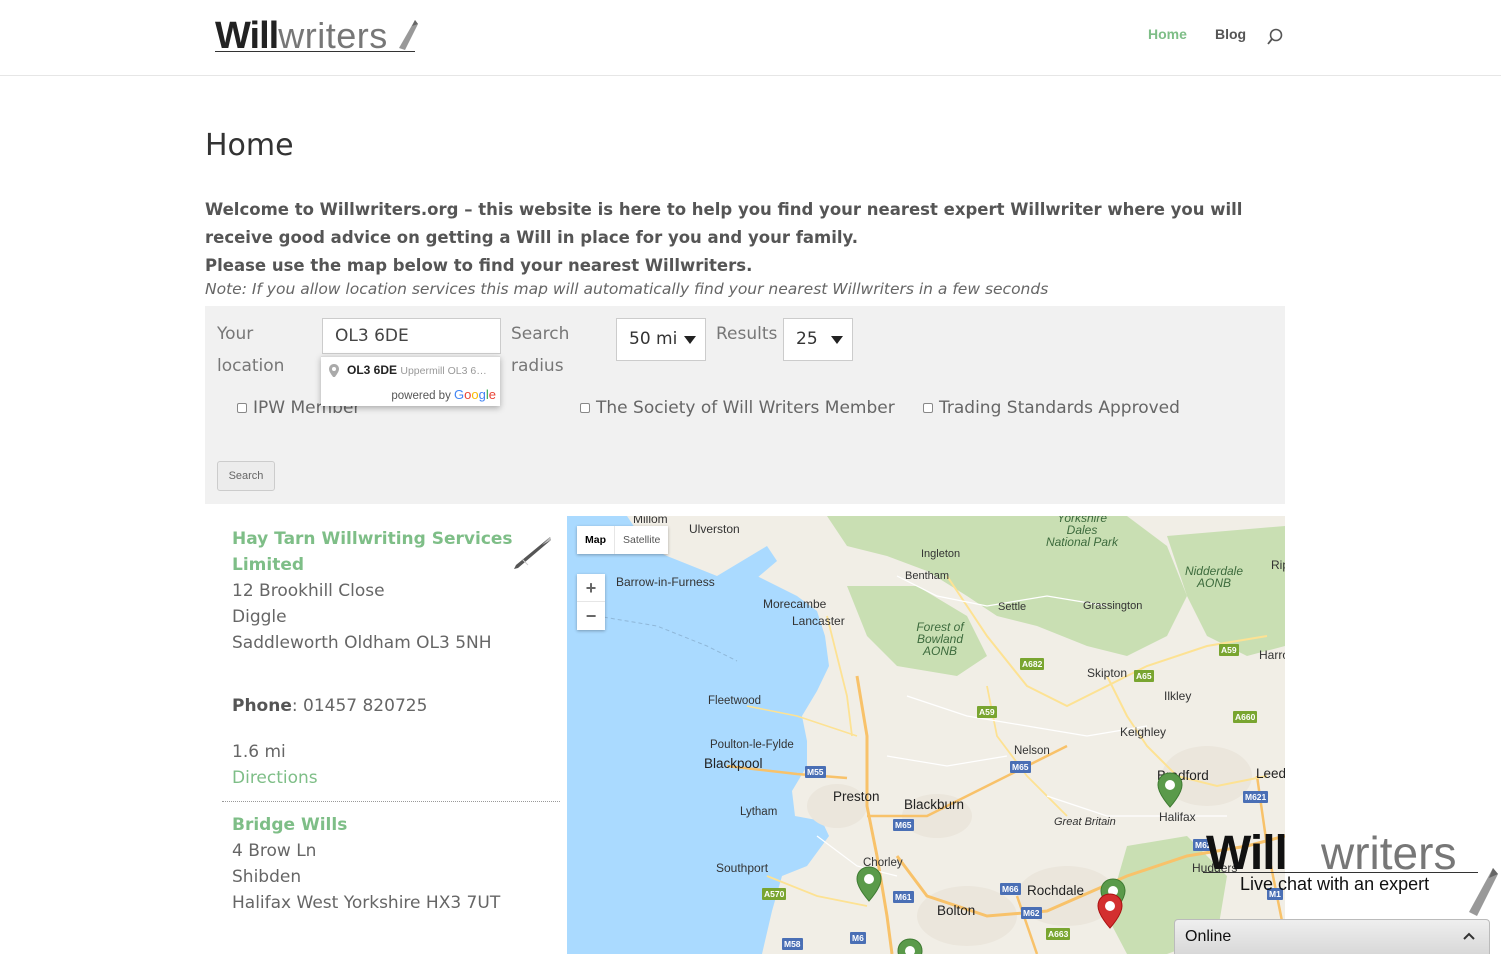 The image size is (1501, 954). Describe the element at coordinates (1010, 889) in the screenshot. I see `road-shield: M66` at that location.